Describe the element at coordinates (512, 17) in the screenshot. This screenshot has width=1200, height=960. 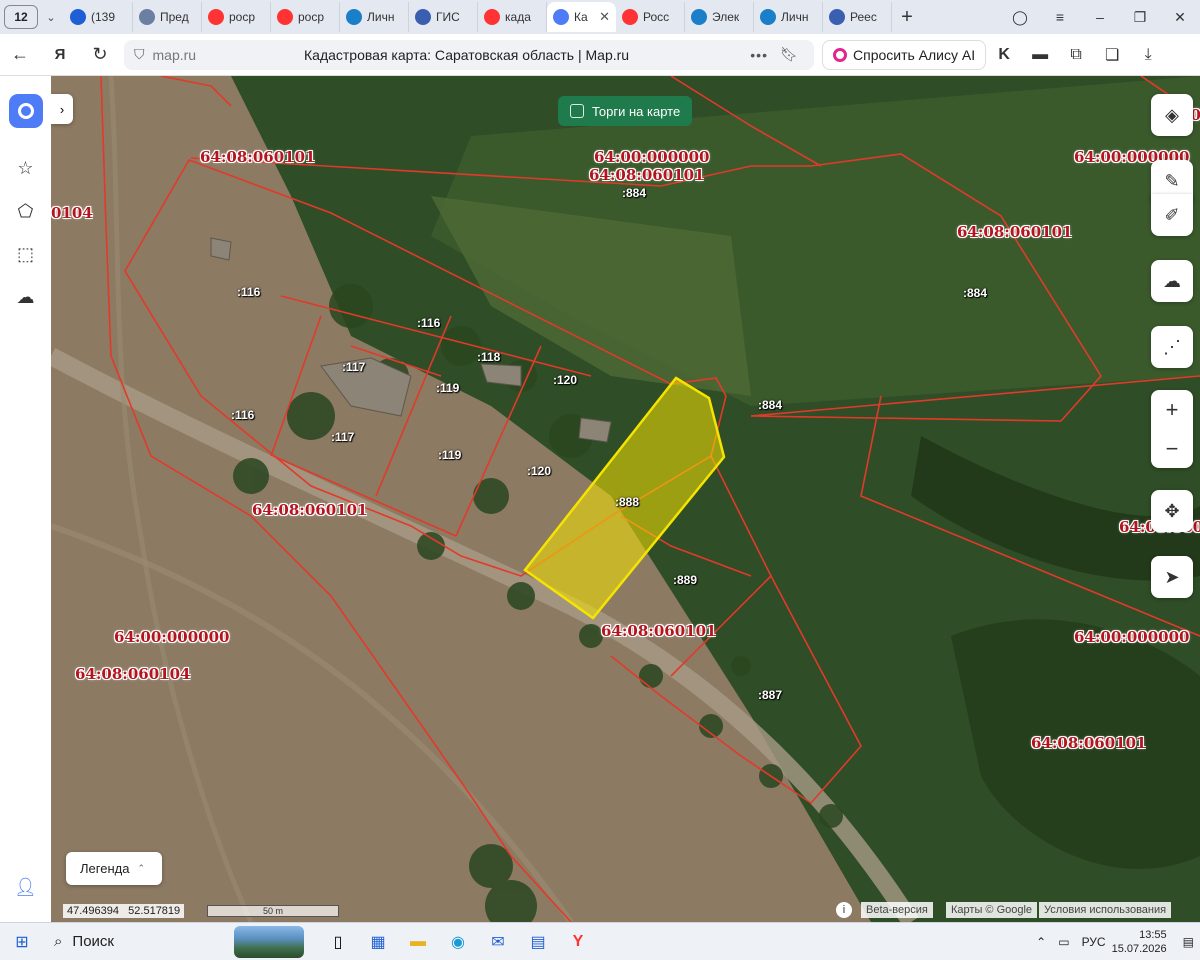
I see `browser-tab: када` at that location.